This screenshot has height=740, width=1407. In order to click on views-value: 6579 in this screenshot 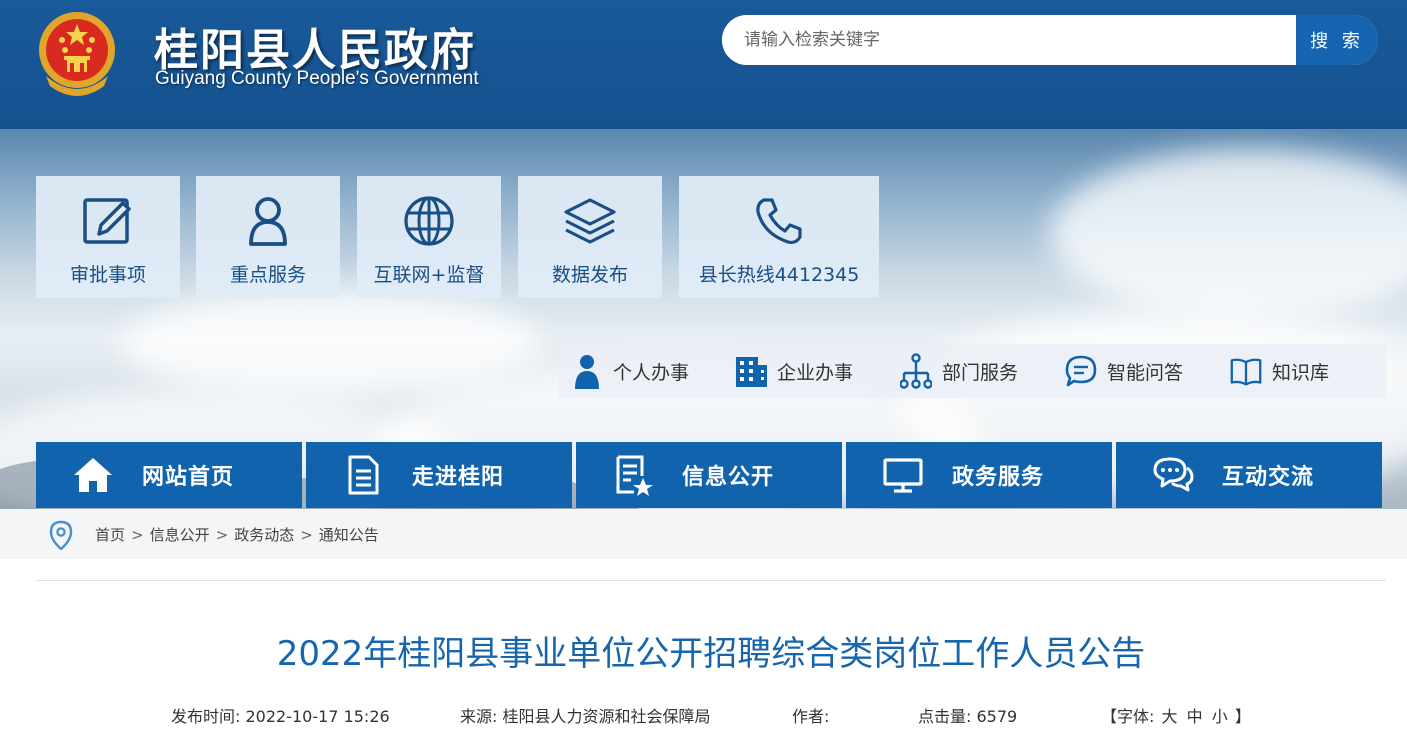, I will do `click(997, 716)`.